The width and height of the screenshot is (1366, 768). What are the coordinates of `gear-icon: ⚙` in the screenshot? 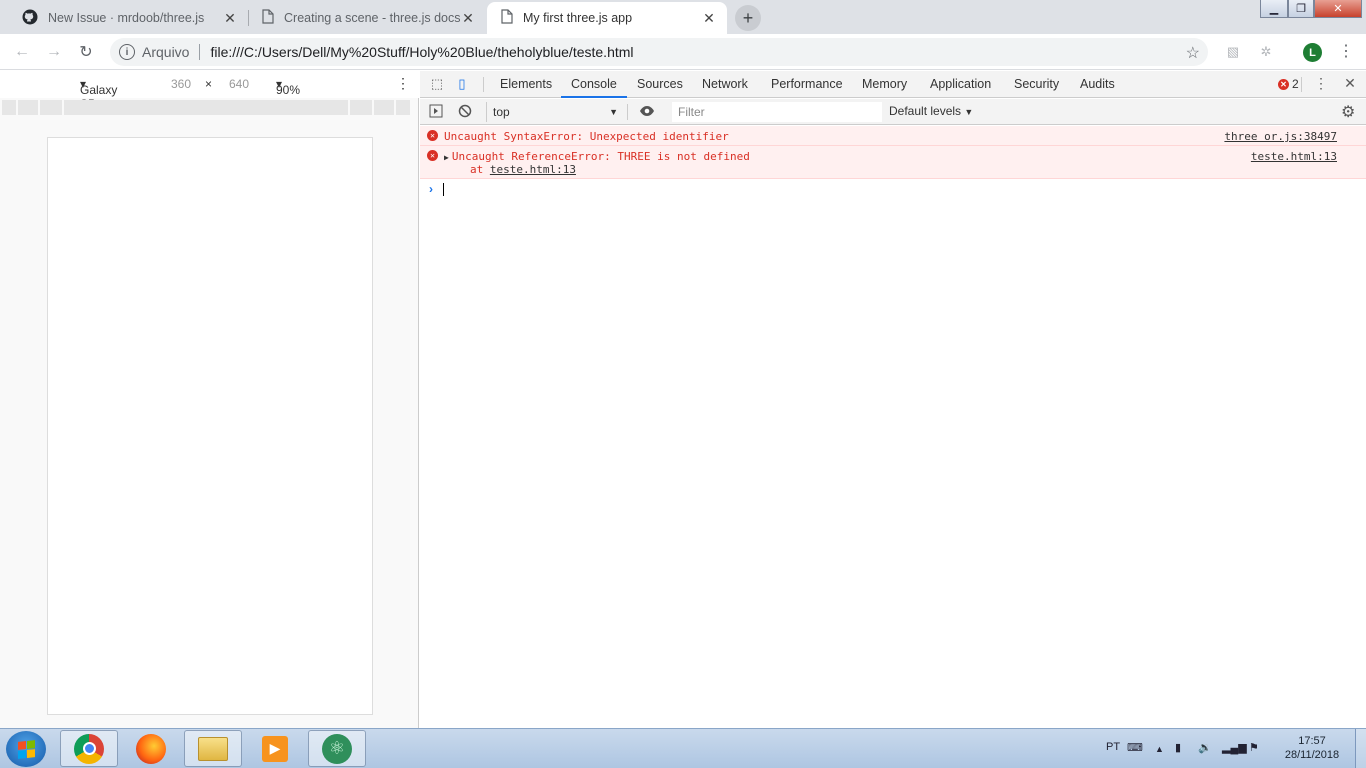 It's located at (1348, 112).